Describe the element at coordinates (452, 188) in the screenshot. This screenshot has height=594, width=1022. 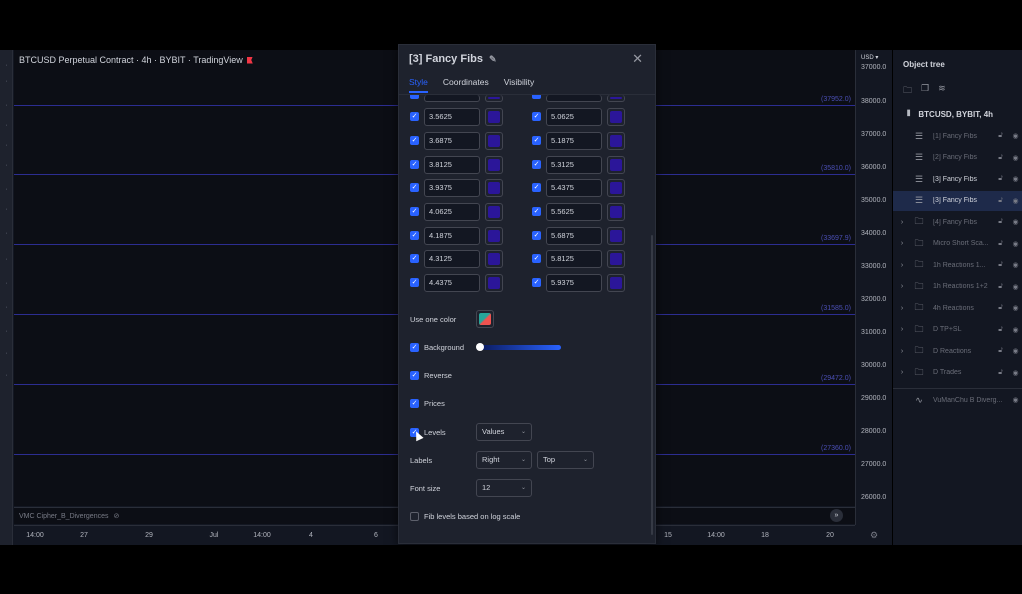
I see `level-value-input: 3.9375` at that location.